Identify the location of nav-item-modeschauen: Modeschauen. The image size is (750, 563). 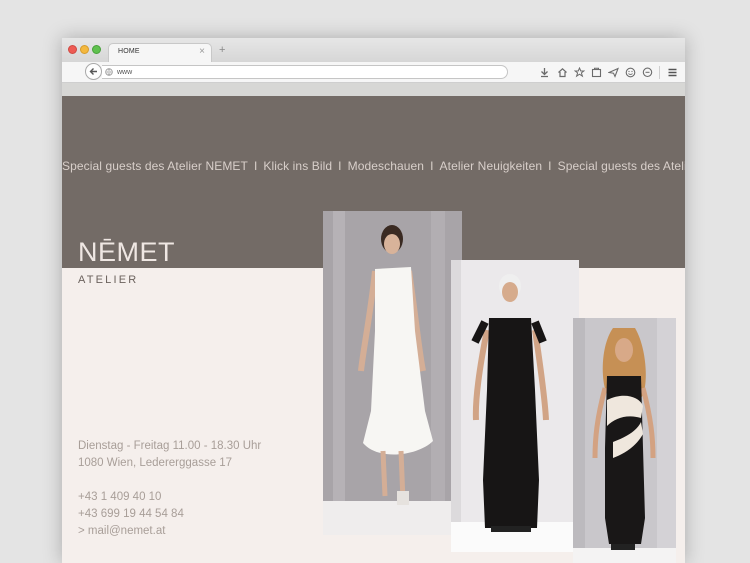
(386, 166).